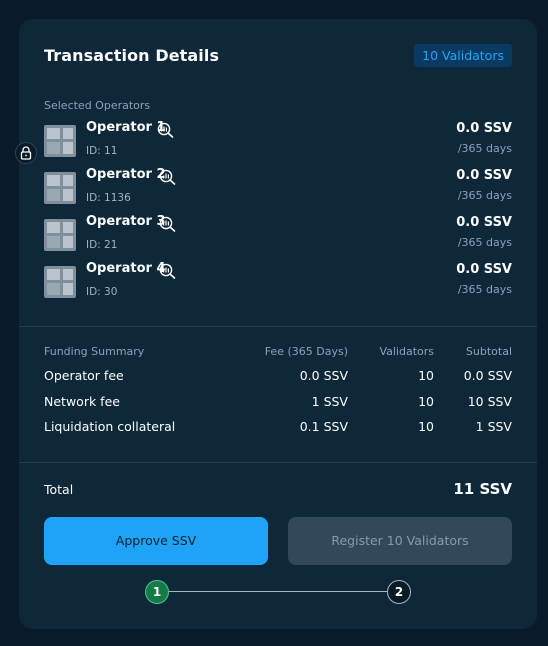  I want to click on funding-summary-header: Funding Summary, so click(94, 351).